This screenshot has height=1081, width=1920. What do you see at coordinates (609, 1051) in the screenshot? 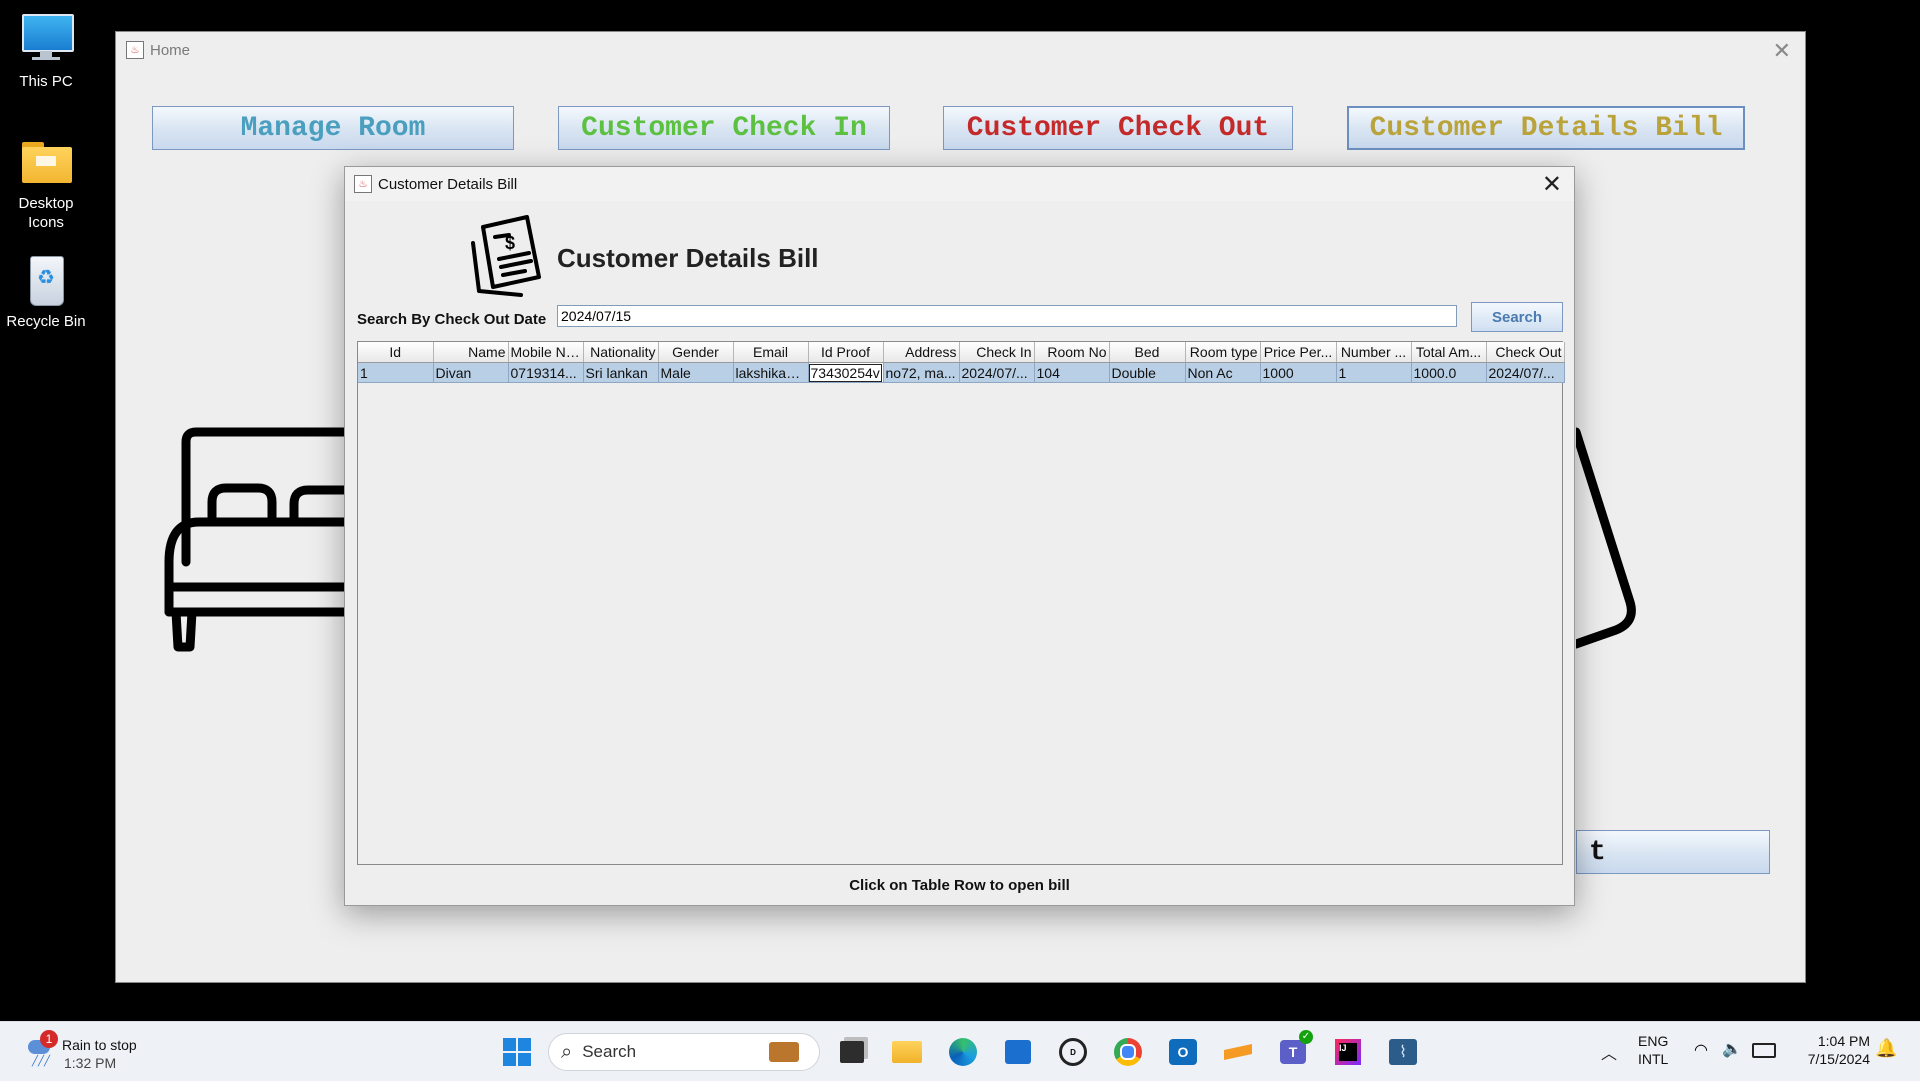
I see `taskbar-search-placeholder: Search` at bounding box center [609, 1051].